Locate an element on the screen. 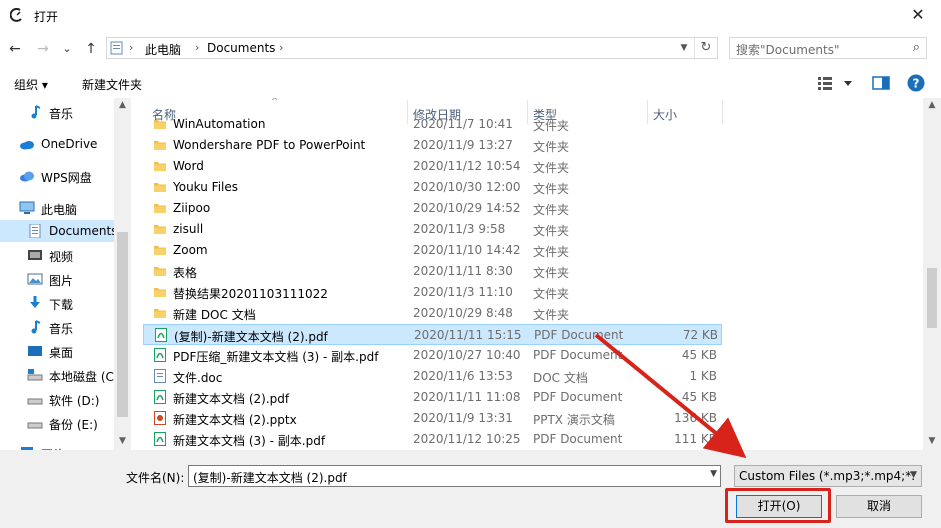 The image size is (941, 528). file-row: 表格 2020/11/11 8:30 文件夹 is located at coordinates (432, 271).